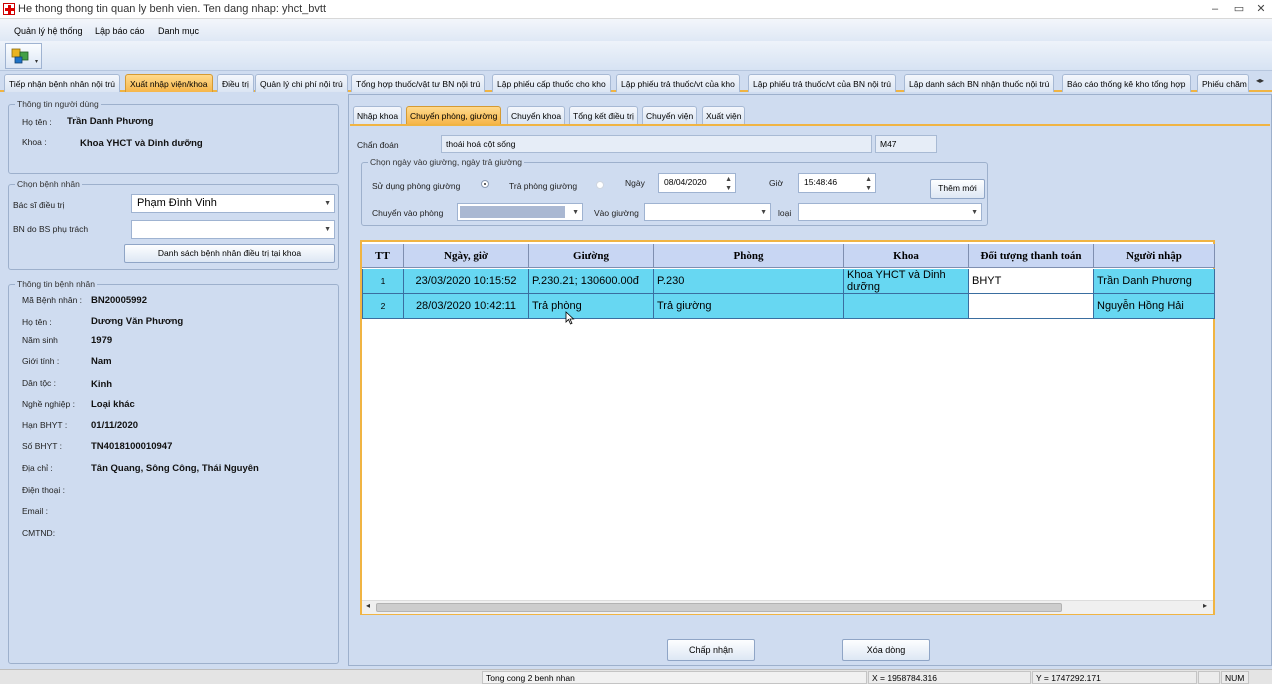 The width and height of the screenshot is (1272, 684). I want to click on menu-reports: Lập báo cáo, so click(120, 31).